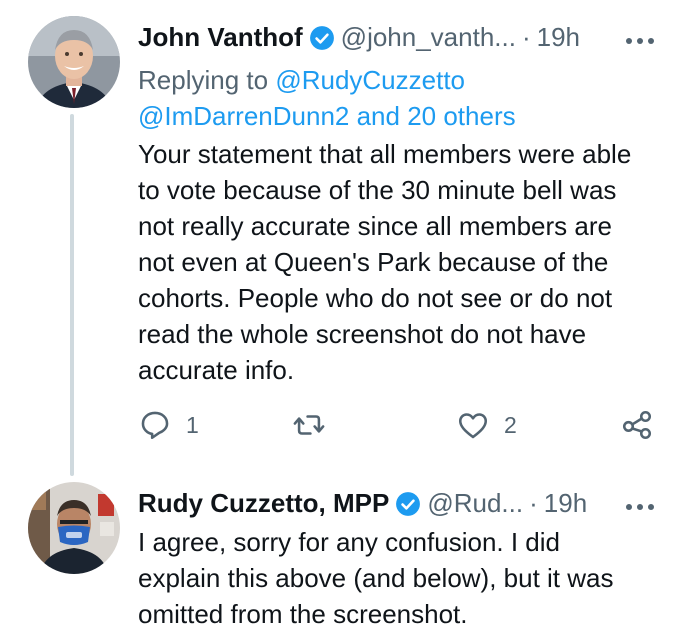  What do you see at coordinates (155, 425) in the screenshot?
I see `reply-icon` at bounding box center [155, 425].